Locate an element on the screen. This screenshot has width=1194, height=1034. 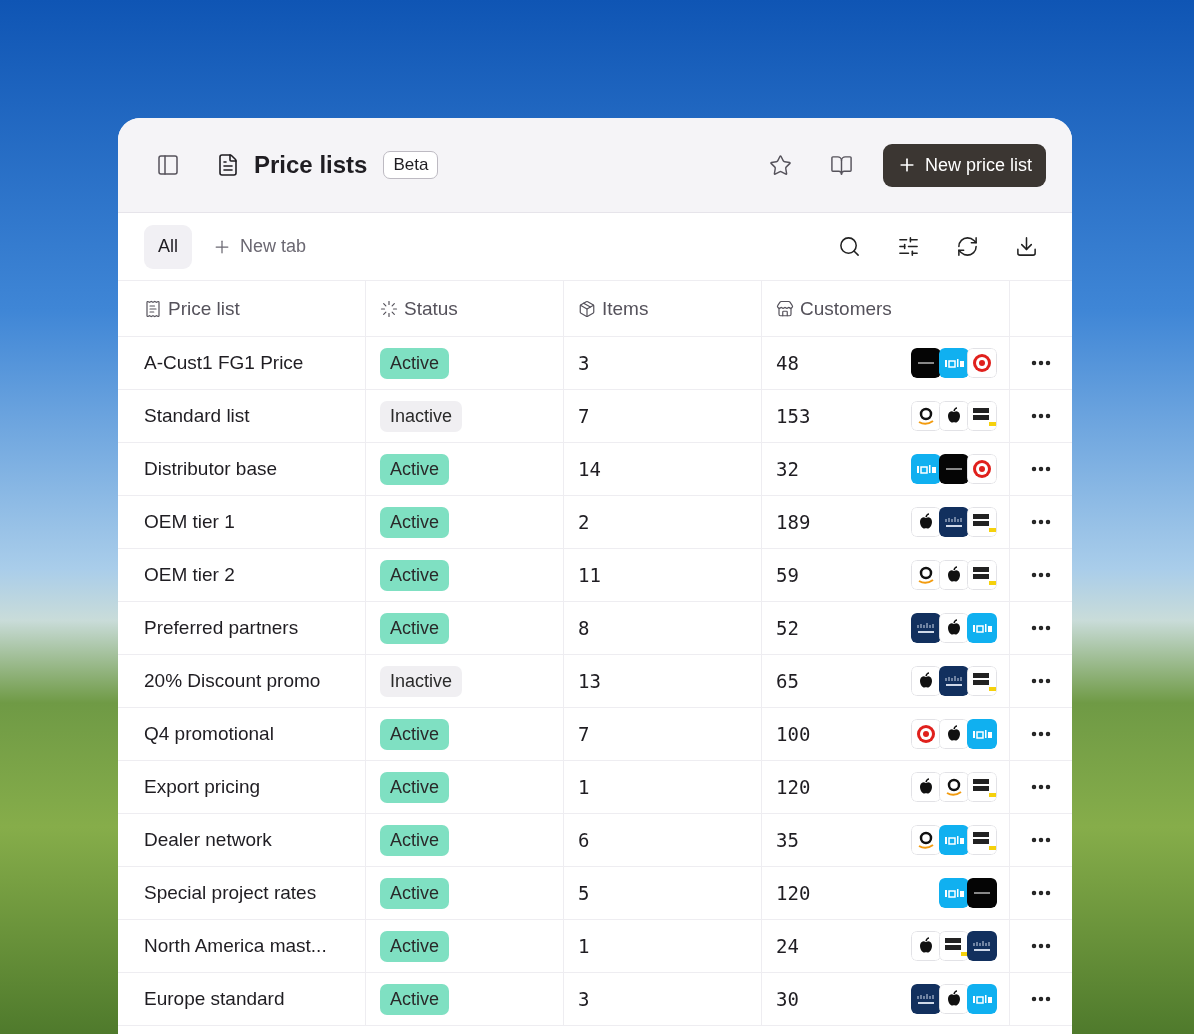
table-cell: 11 is located at coordinates (589, 575).